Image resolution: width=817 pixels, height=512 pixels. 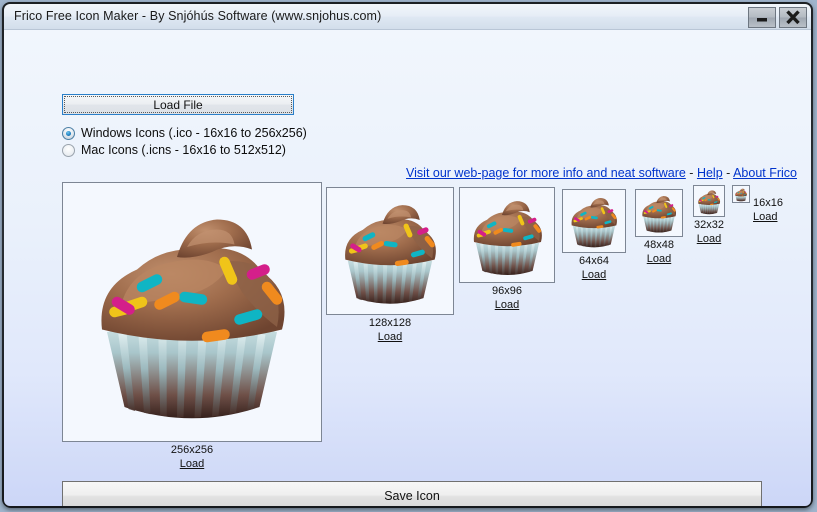 I want to click on save-icon-label: Save Icon, so click(x=412, y=496).